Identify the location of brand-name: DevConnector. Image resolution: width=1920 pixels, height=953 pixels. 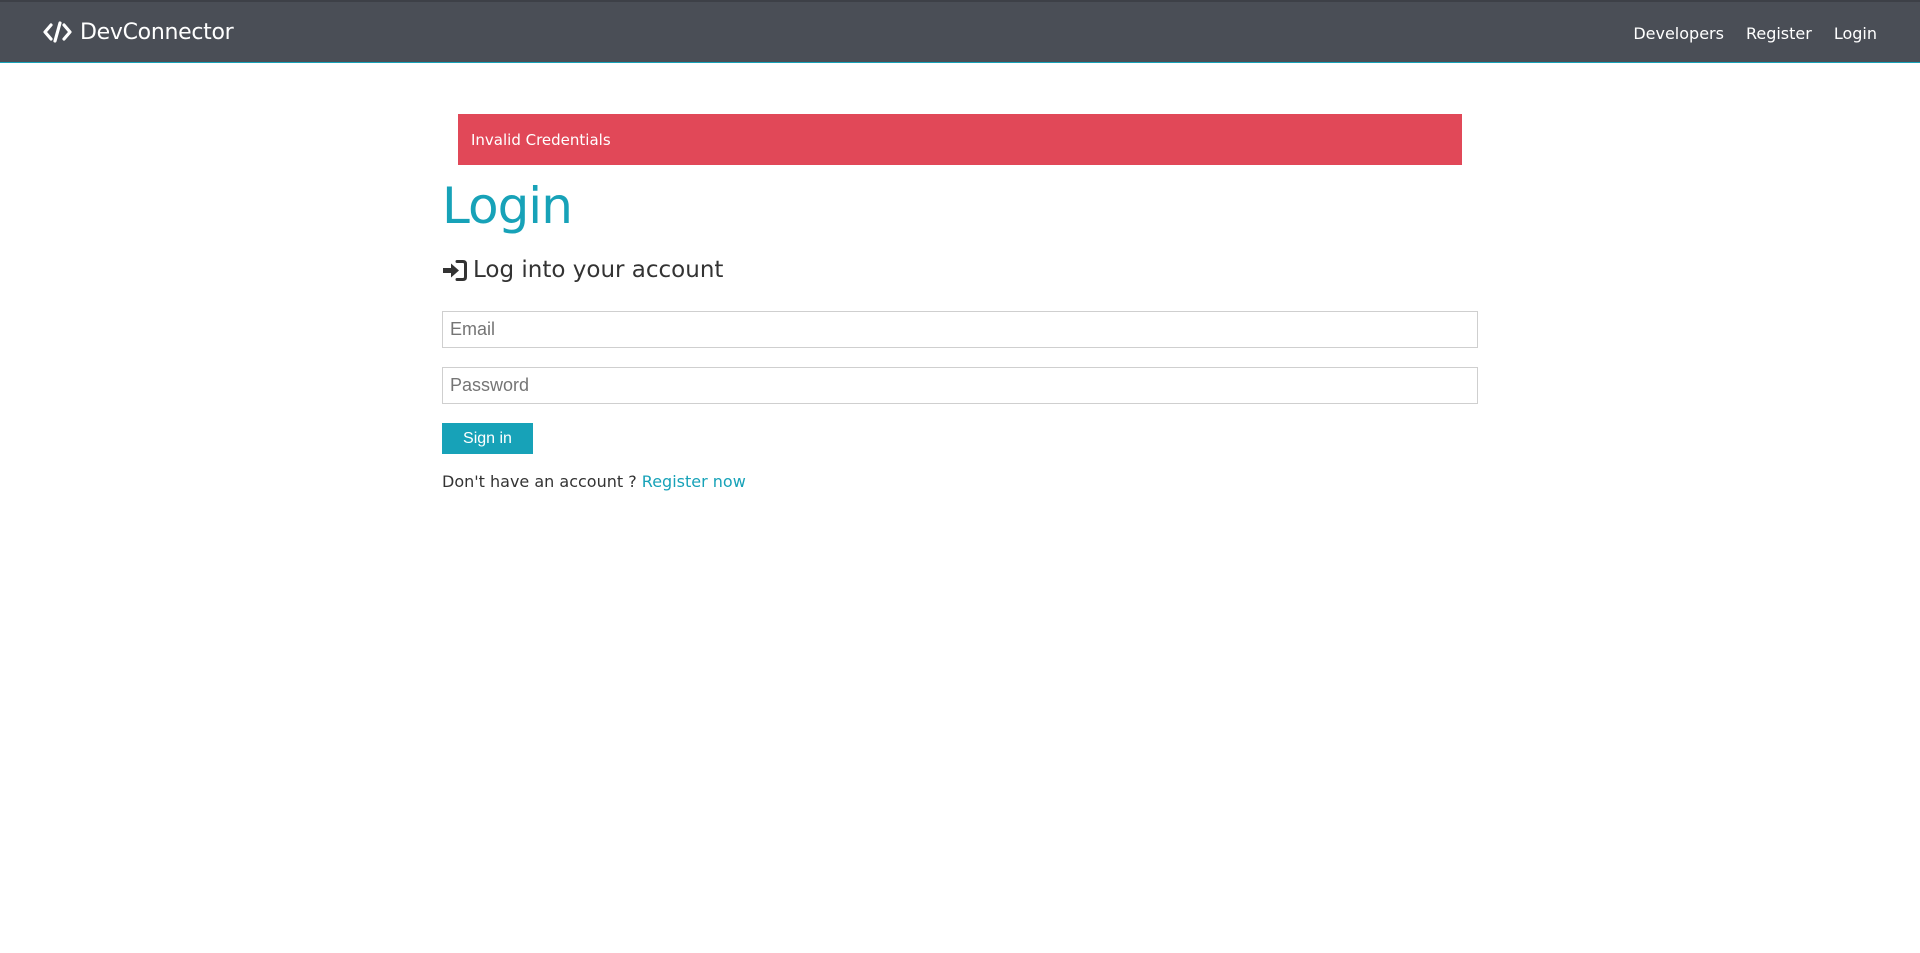
(157, 32).